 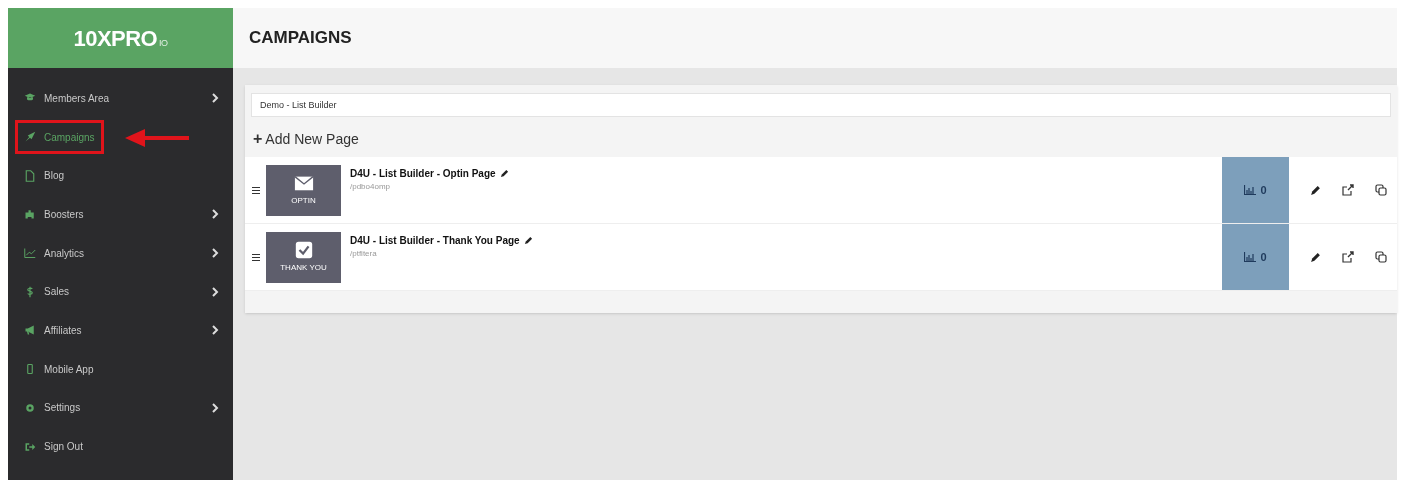 I want to click on page-slug: /ptfitera, so click(x=364, y=254).